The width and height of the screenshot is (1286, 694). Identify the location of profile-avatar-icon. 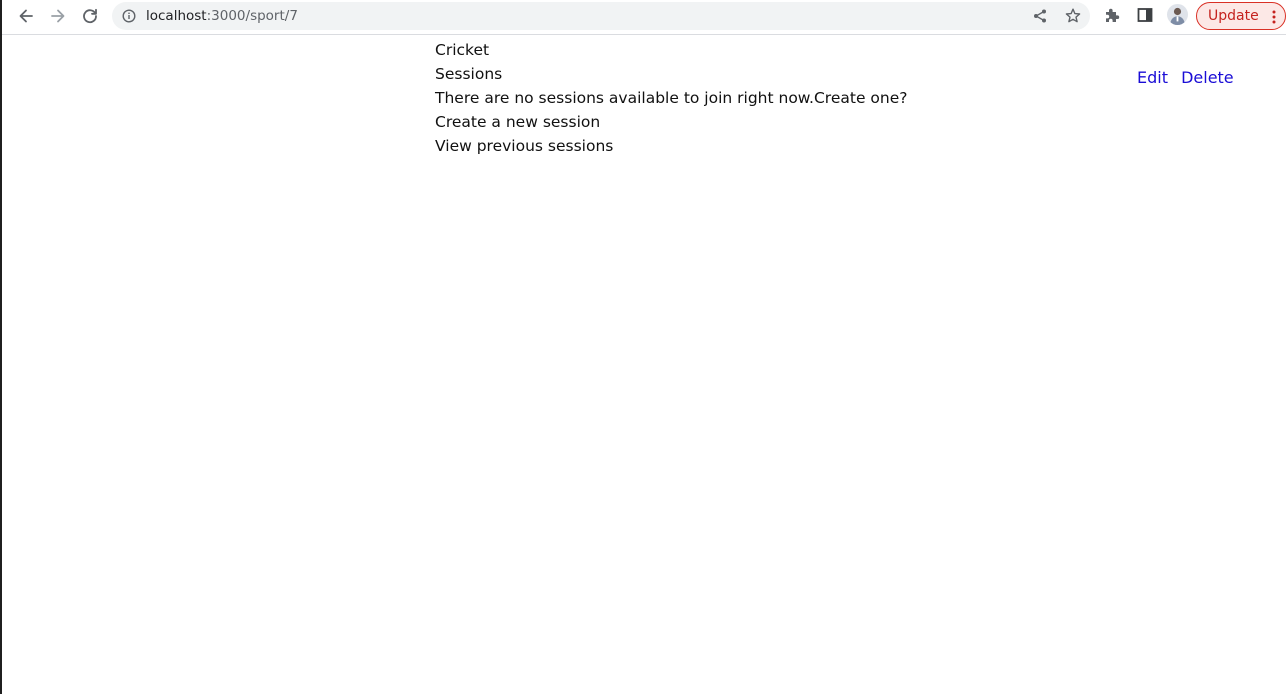
(1177, 14).